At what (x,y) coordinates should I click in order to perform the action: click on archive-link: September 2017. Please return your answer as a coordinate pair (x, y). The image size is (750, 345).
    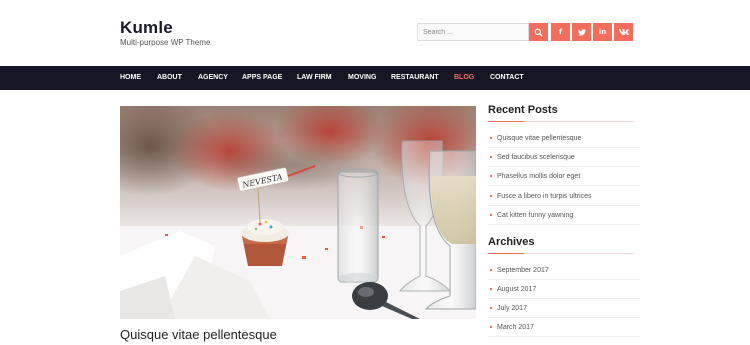
    Looking at the image, I should click on (523, 270).